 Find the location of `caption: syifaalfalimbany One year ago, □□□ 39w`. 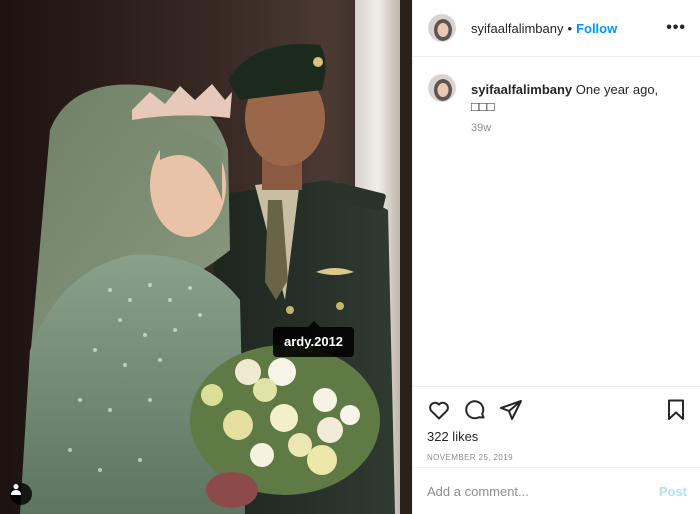

caption: syifaalfalimbany One year ago, □□□ 39w is located at coordinates (556, 104).